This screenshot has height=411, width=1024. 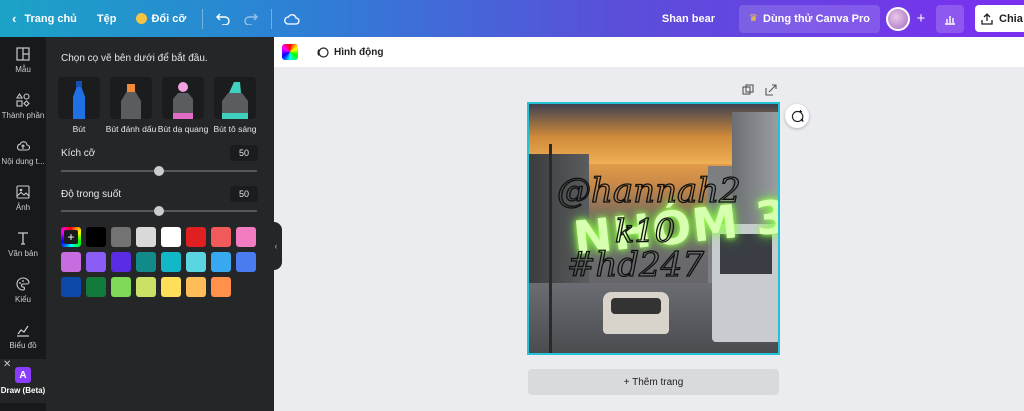 I want to click on animate-icon, so click(x=323, y=52).